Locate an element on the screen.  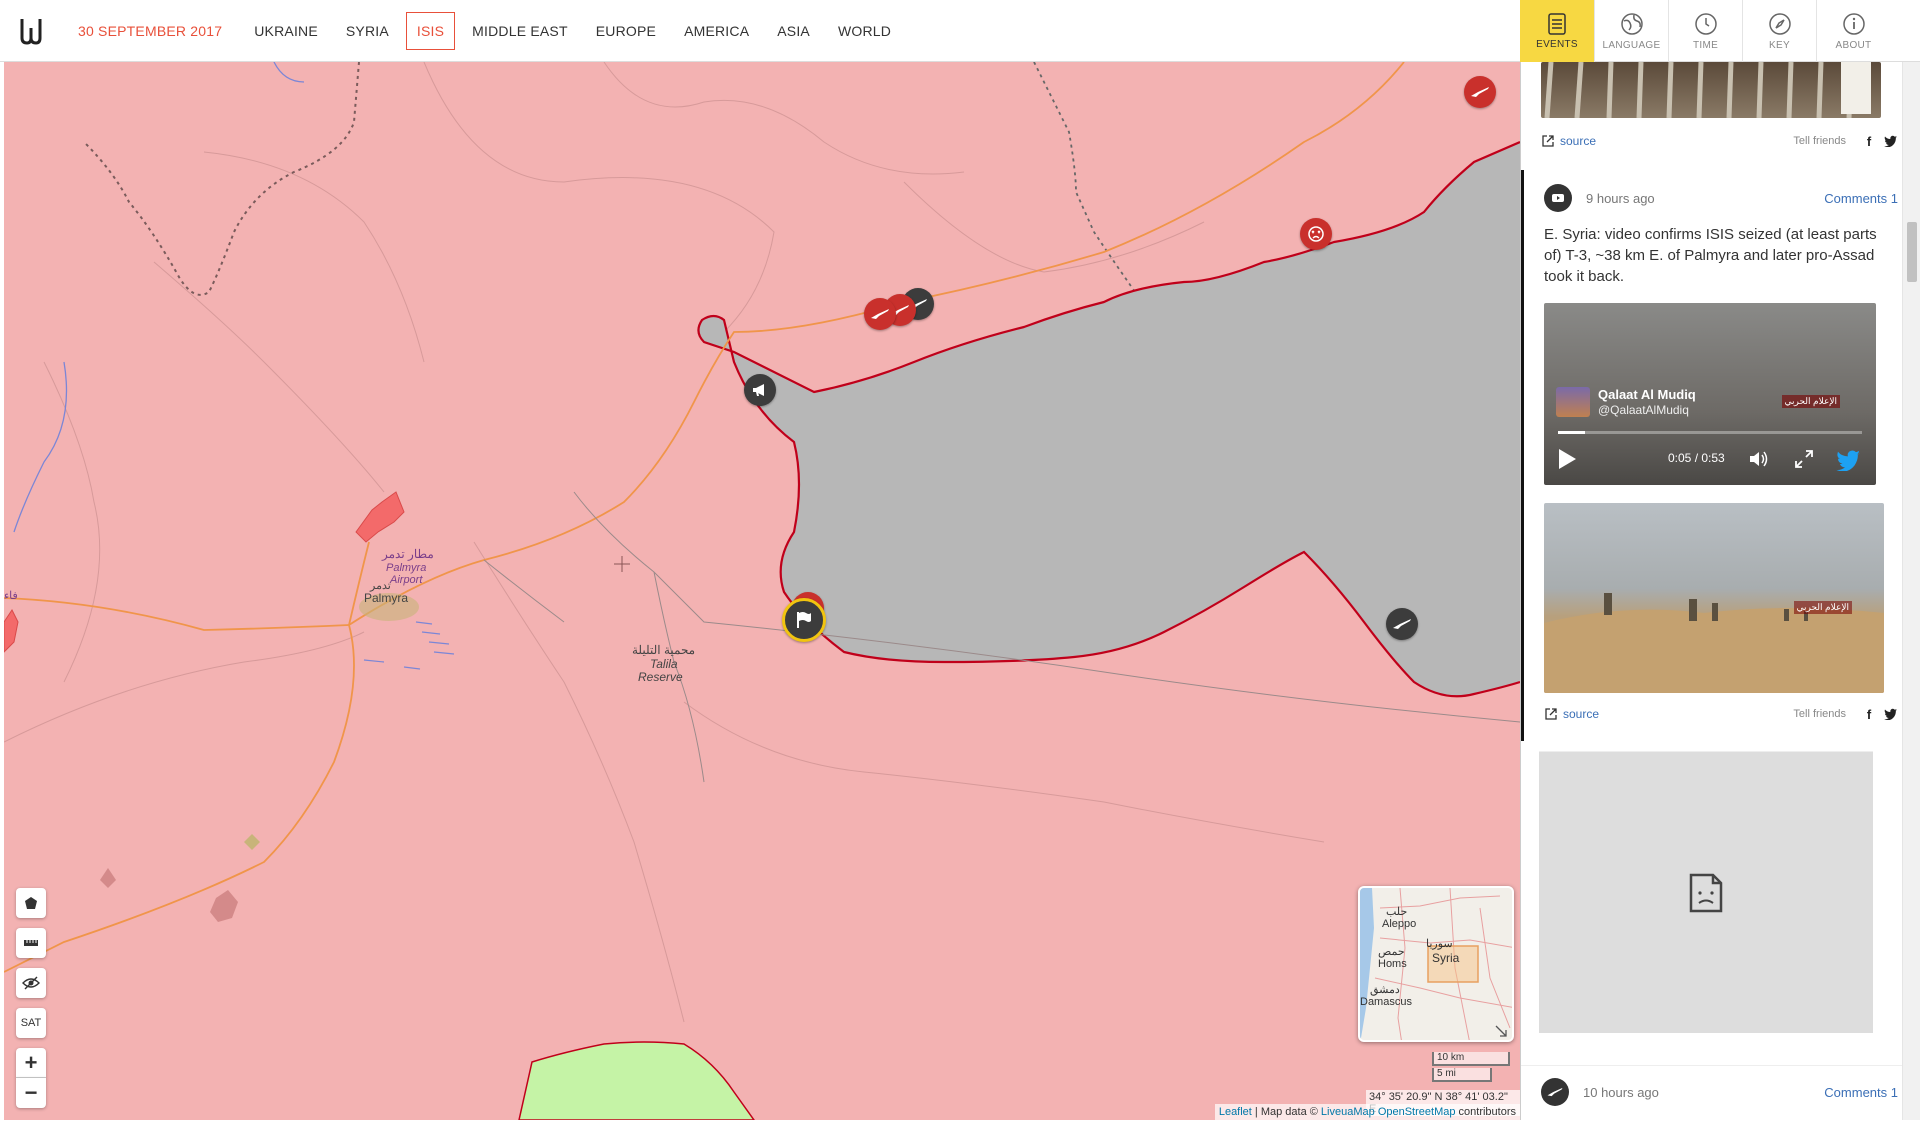
nav-syria: SYRIA is located at coordinates (367, 31).